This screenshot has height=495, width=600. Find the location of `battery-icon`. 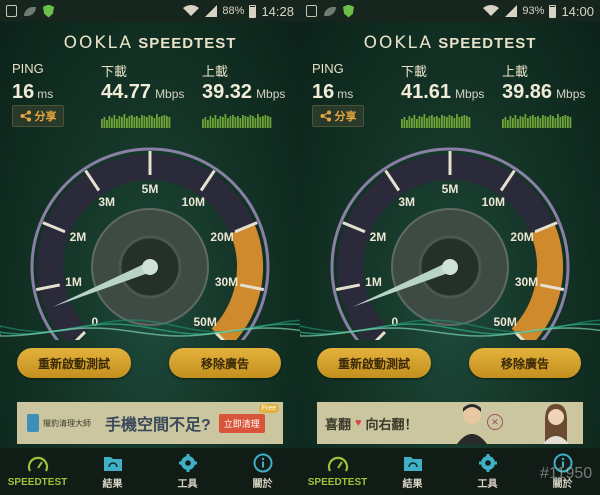

battery-icon is located at coordinates (553, 11).